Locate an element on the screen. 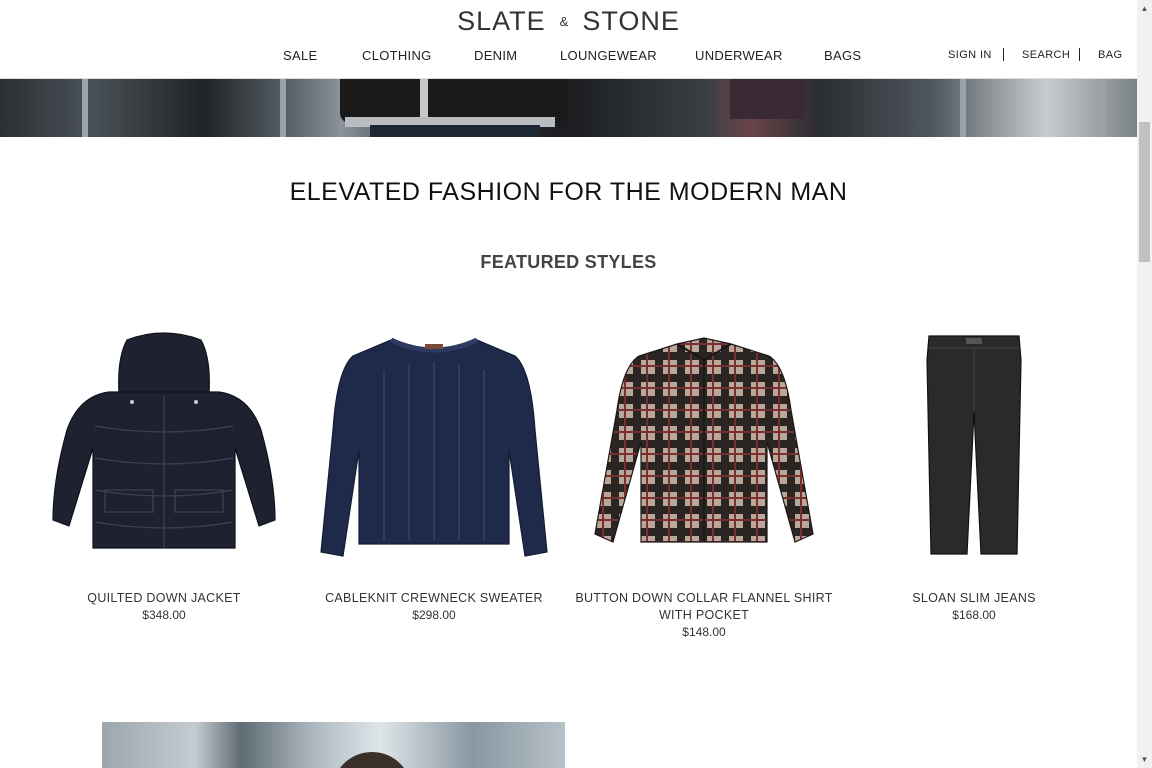 The image size is (1152, 768). jacket-image is located at coordinates (164, 446).